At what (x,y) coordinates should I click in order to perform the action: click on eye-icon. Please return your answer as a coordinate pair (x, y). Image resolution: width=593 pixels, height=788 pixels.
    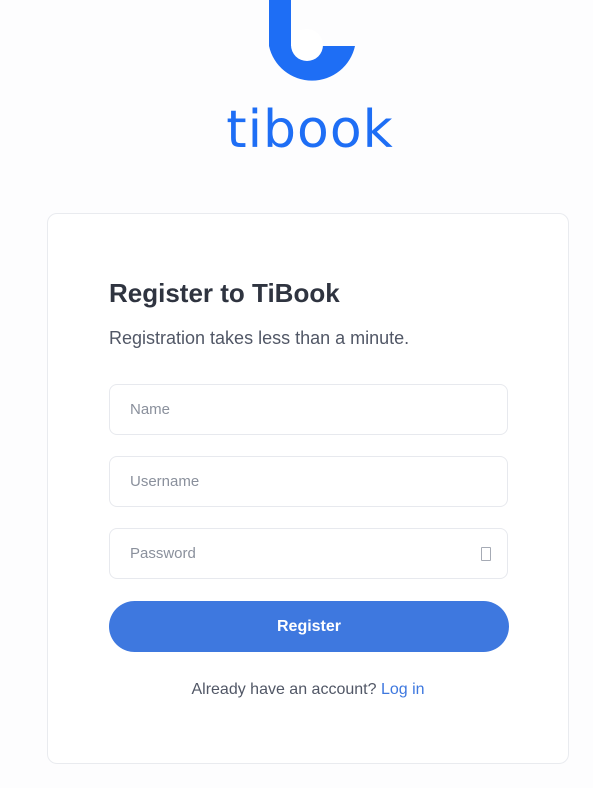
    Looking at the image, I should click on (486, 554).